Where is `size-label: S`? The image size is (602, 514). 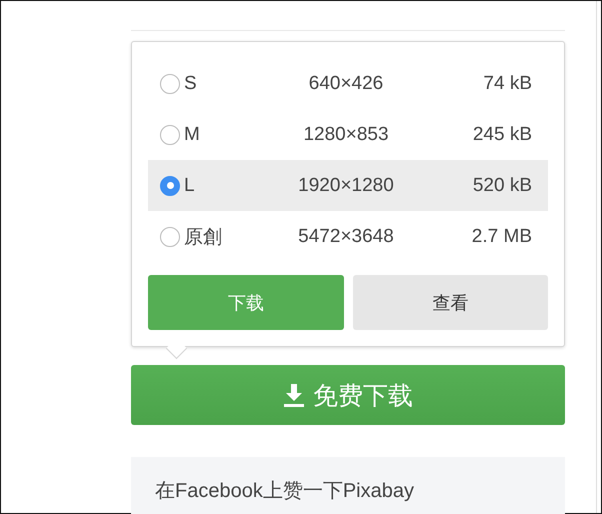 size-label: S is located at coordinates (190, 83).